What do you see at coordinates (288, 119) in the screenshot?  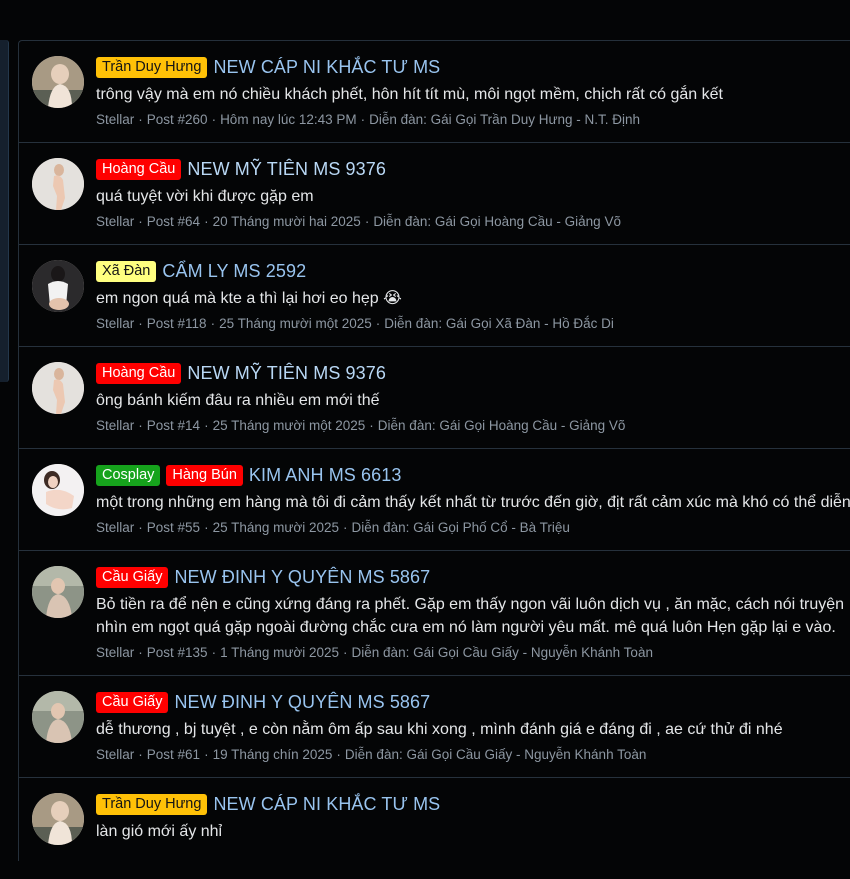 I see `post-date: Hôm nay lúc 12:43 PM` at bounding box center [288, 119].